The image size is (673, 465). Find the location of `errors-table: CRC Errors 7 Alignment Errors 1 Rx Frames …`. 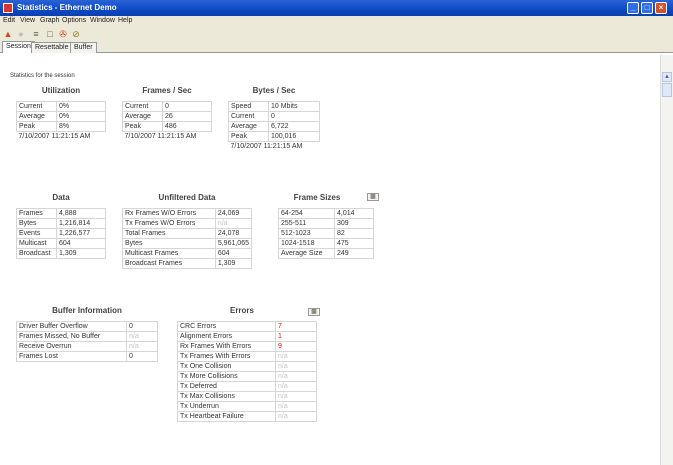

errors-table: CRC Errors 7 Alignment Errors 1 Rx Frames … is located at coordinates (247, 371).